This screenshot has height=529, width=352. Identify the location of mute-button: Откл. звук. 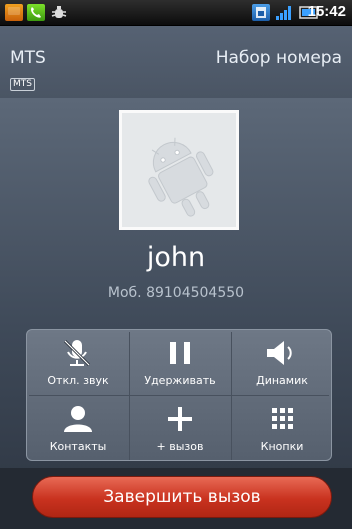
(78, 362).